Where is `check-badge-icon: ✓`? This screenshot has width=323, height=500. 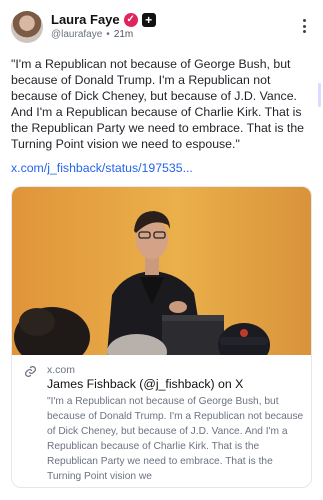 check-badge-icon: ✓ is located at coordinates (130, 19).